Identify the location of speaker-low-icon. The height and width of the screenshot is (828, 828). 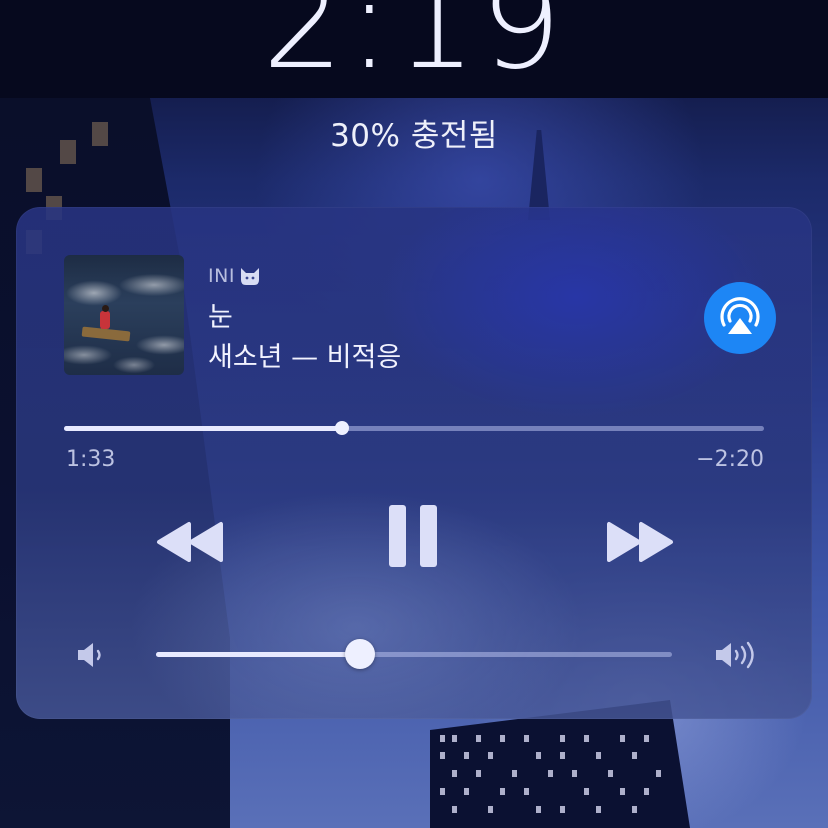
(94, 655).